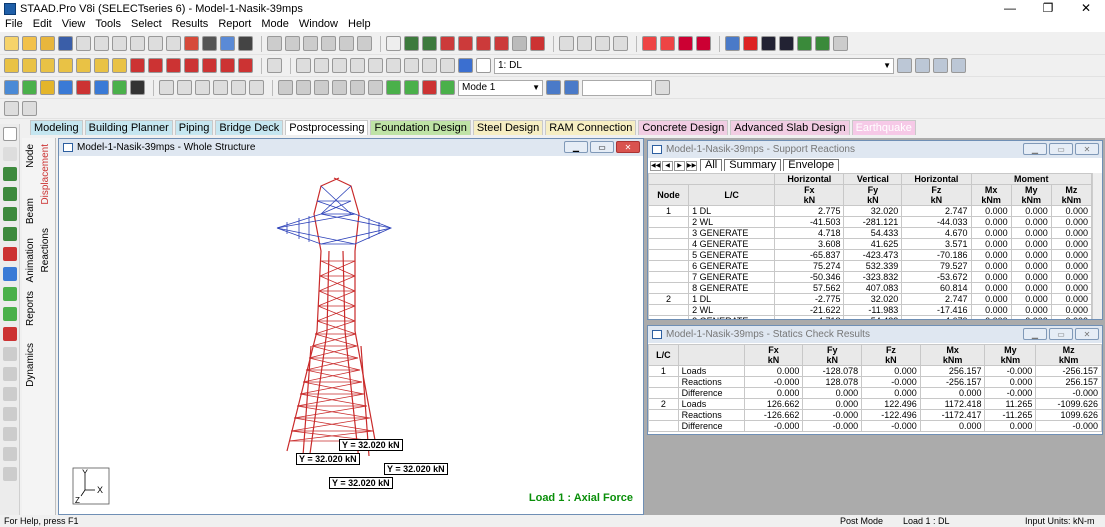  What do you see at coordinates (256, 87) in the screenshot?
I see `axial-icon` at bounding box center [256, 87].